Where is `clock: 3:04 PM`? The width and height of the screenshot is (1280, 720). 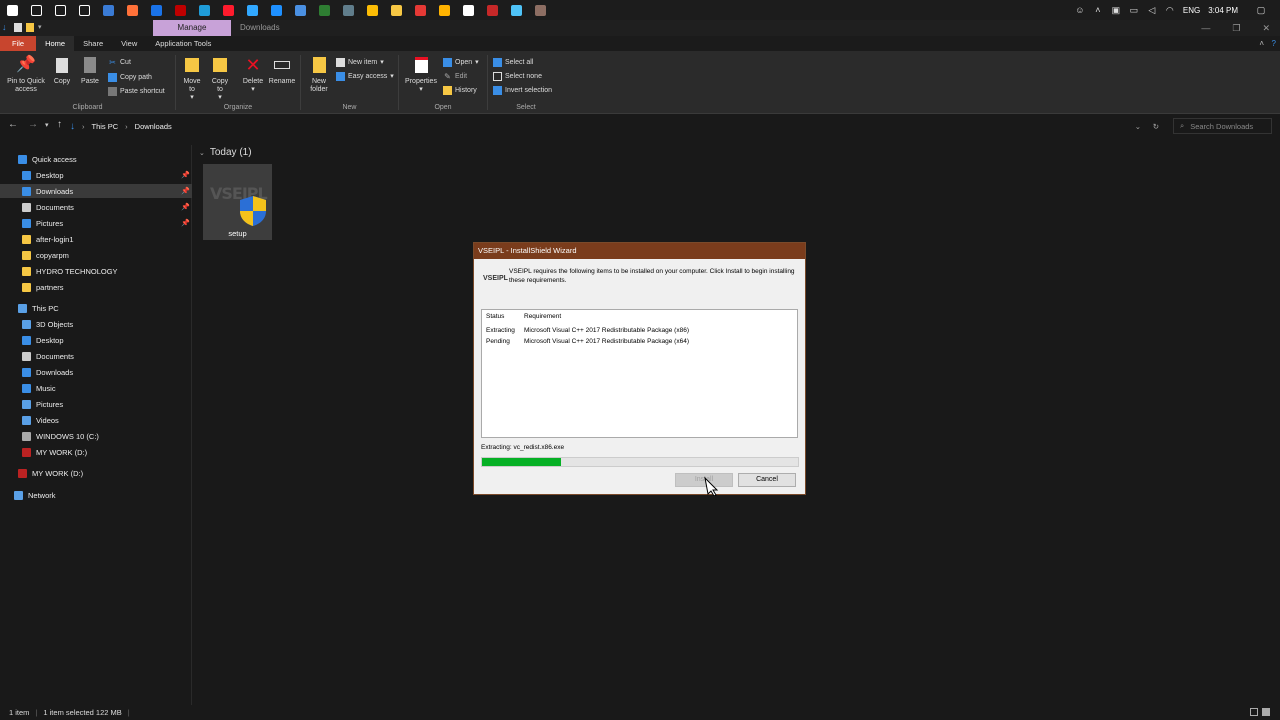
clock: 3:04 PM is located at coordinates (1223, 10).